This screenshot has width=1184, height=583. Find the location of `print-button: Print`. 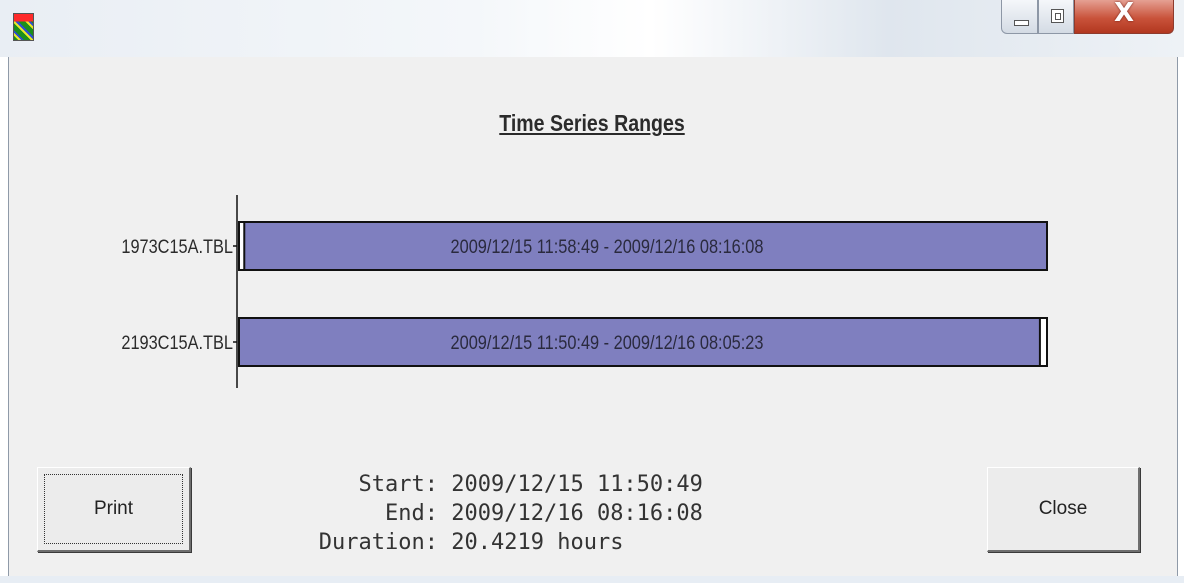

print-button: Print is located at coordinates (114, 509).